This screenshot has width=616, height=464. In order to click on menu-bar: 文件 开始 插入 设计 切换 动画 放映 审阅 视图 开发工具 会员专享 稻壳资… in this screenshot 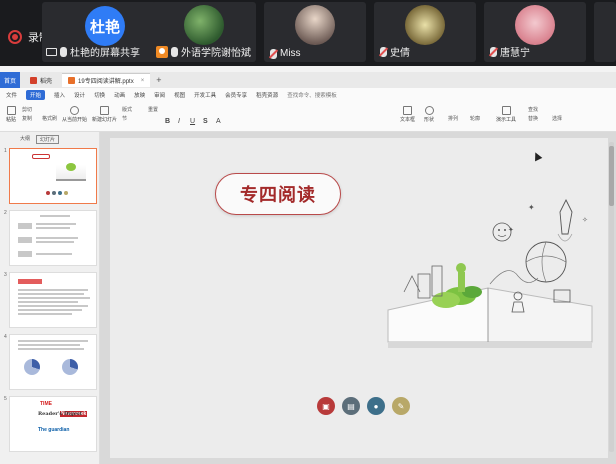, I will do `click(308, 95)`.